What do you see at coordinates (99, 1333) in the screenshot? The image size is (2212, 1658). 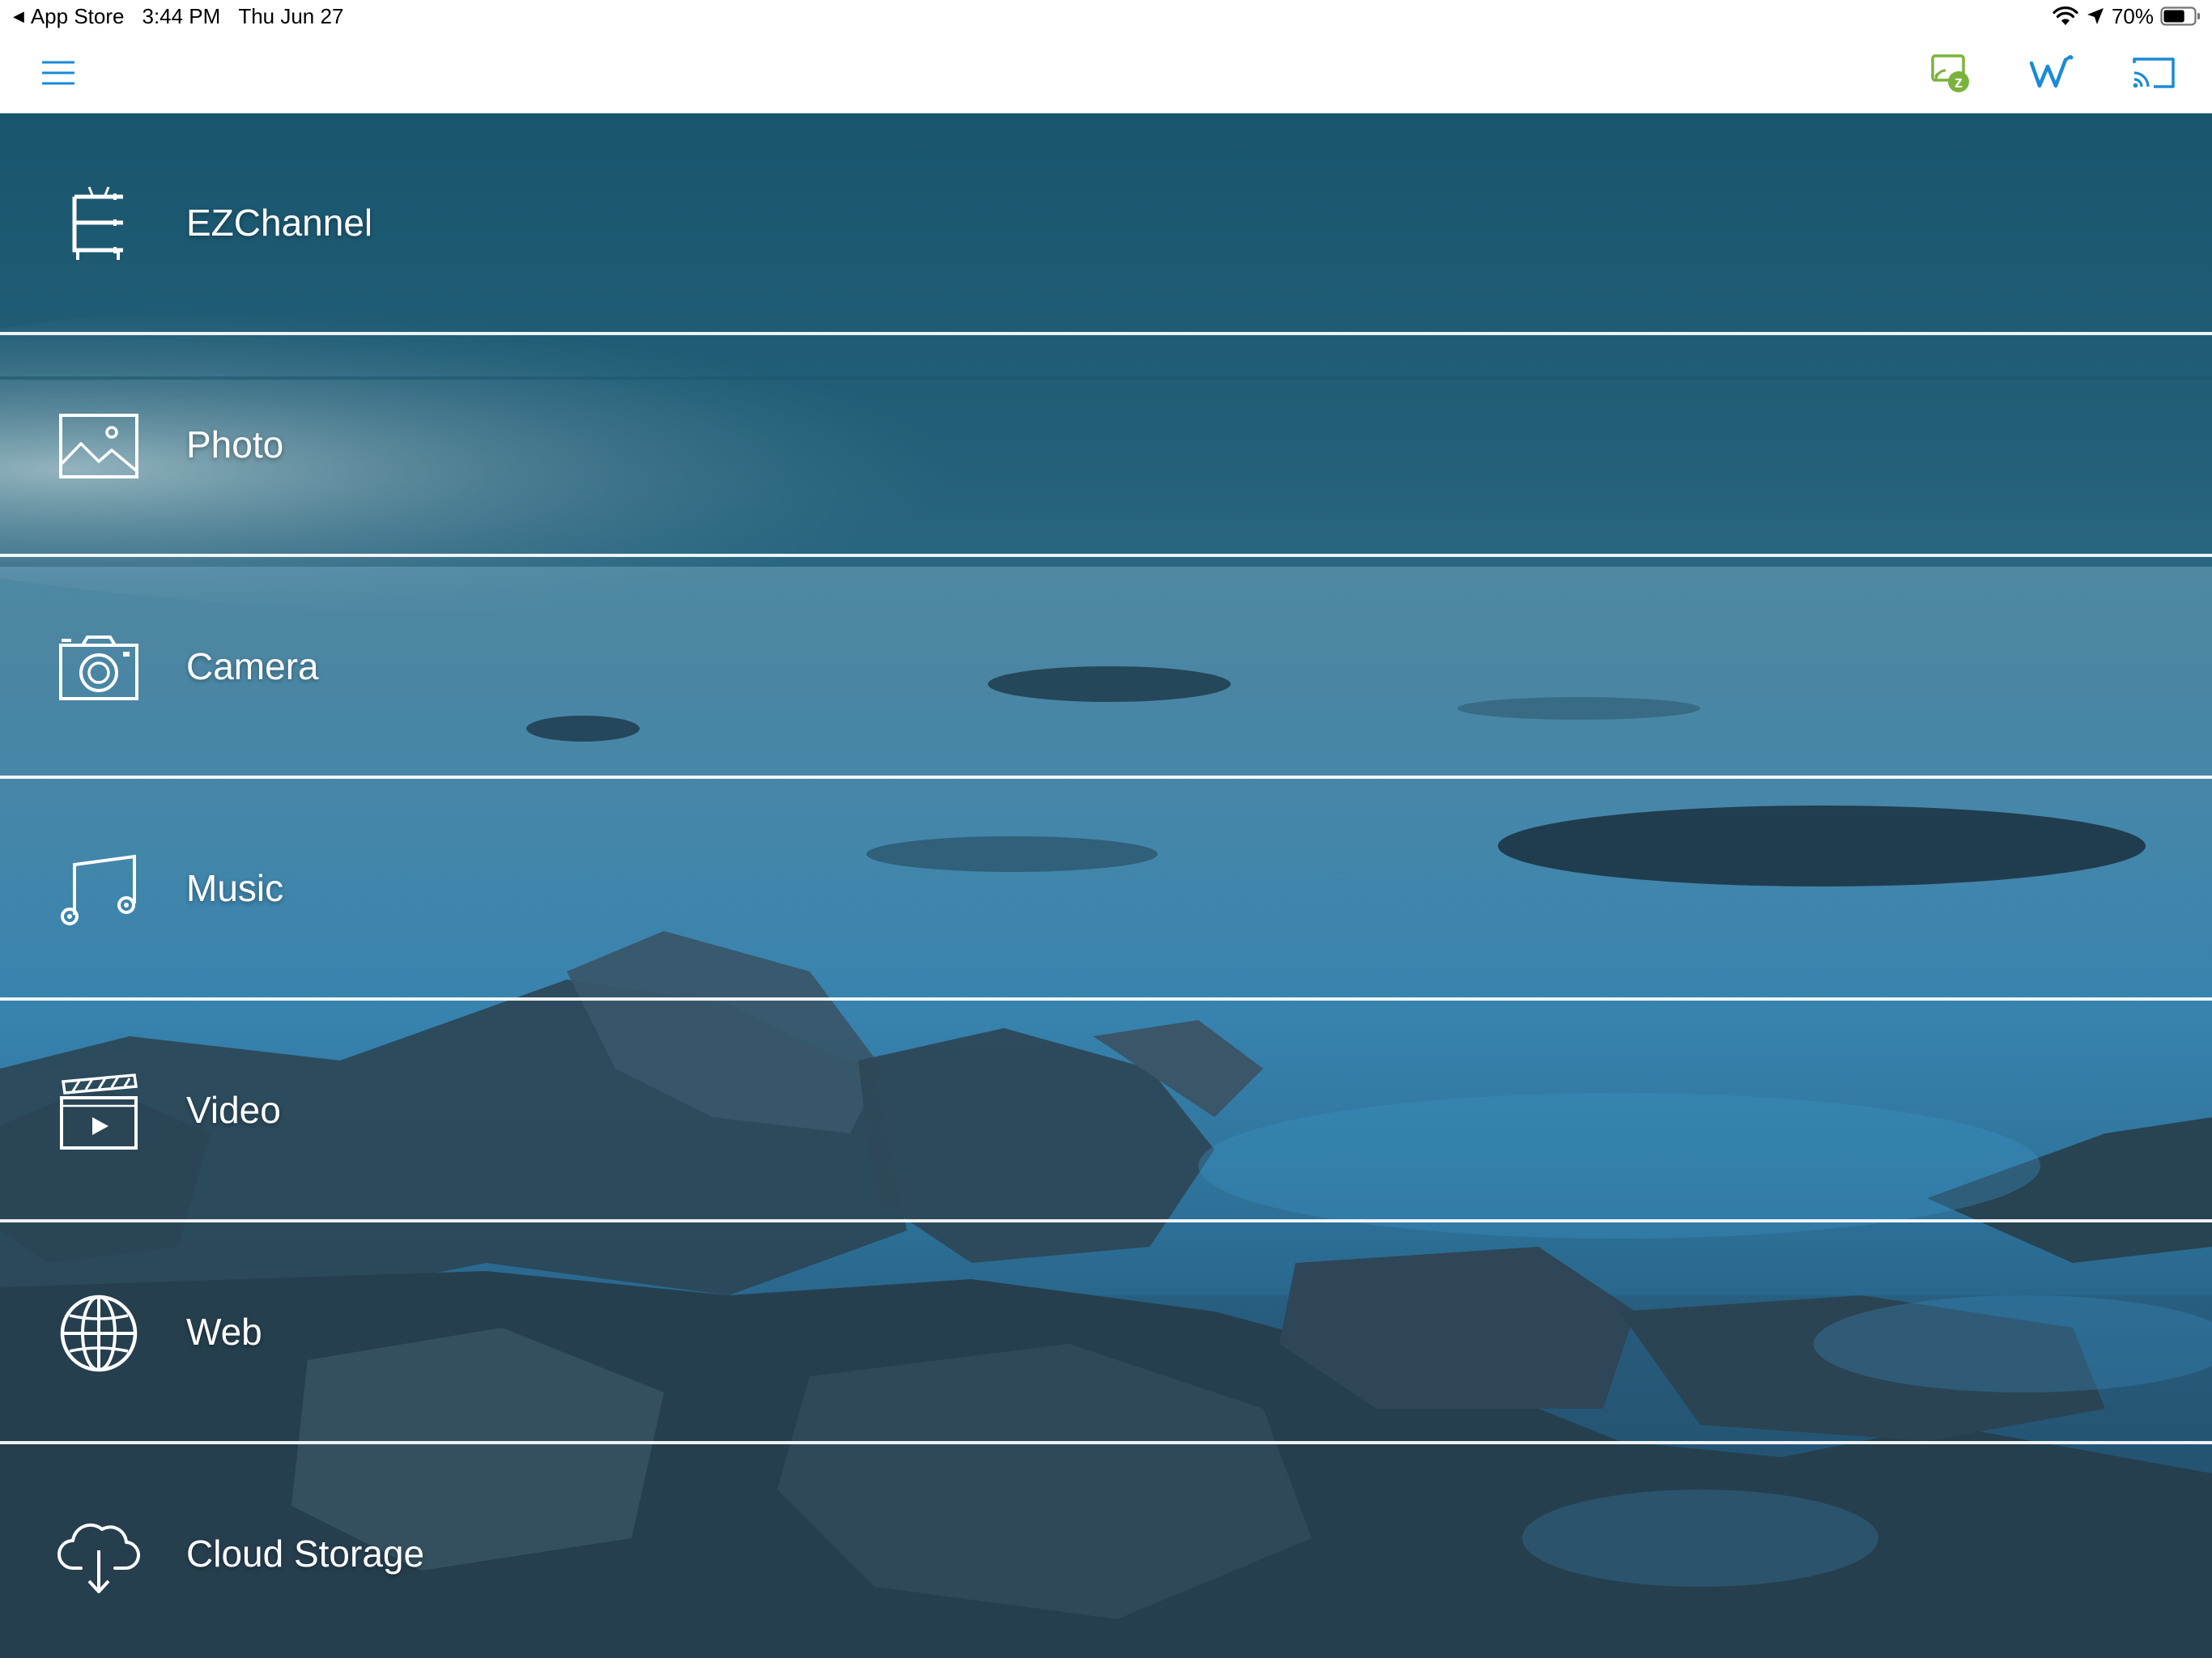 I see `globe-icon` at bounding box center [99, 1333].